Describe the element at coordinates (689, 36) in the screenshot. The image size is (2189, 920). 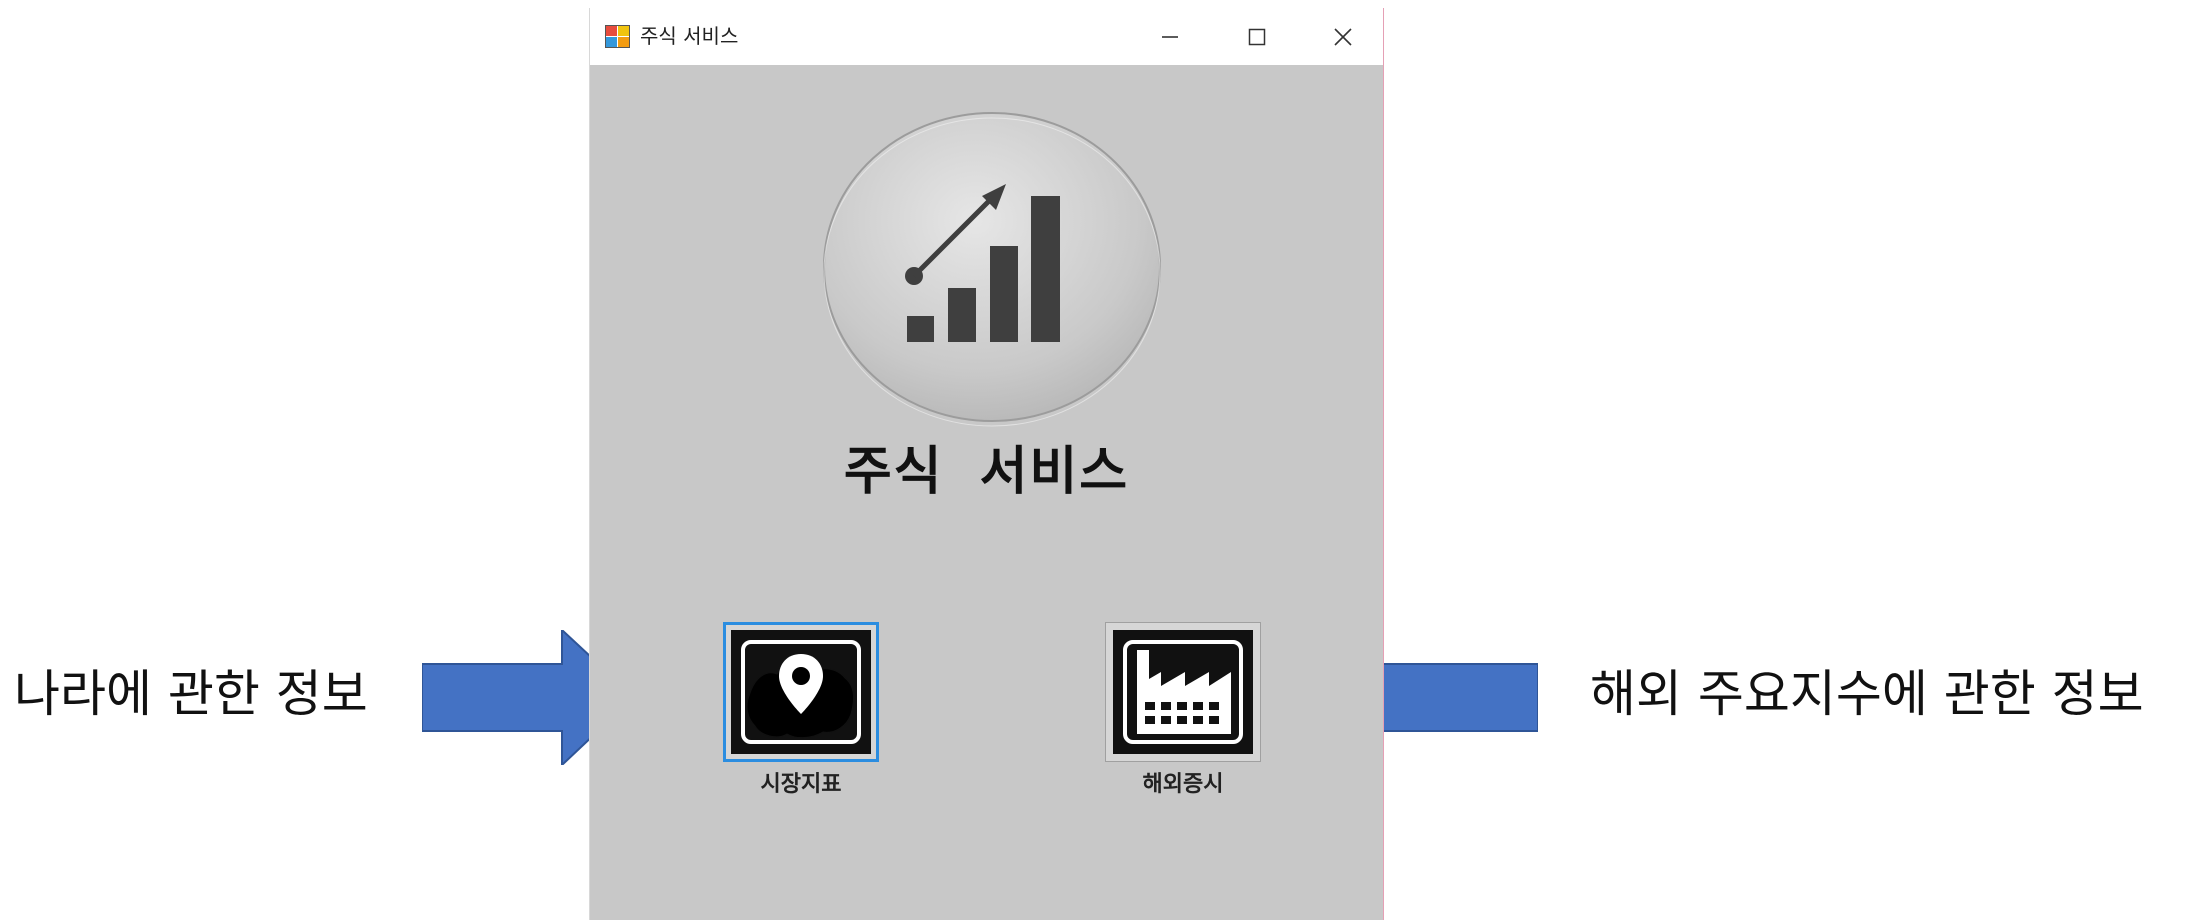
I see `window-title: 주식 서비스` at that location.